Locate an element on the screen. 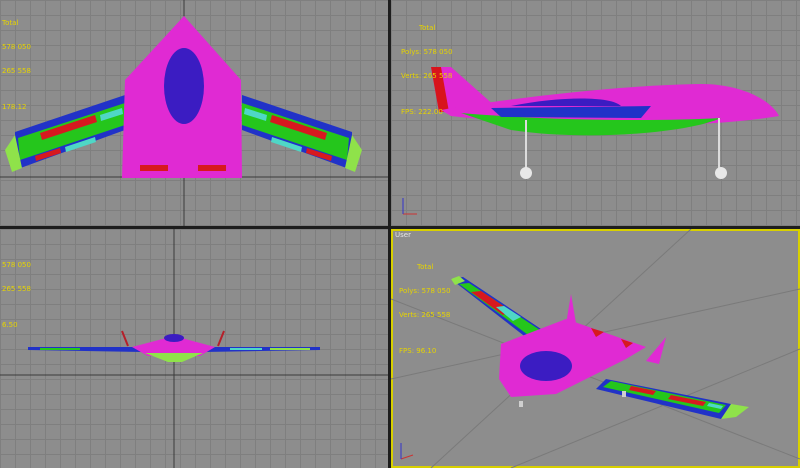 This screenshot has width=800, height=468. stats-fps: 6.50 is located at coordinates (10, 325).